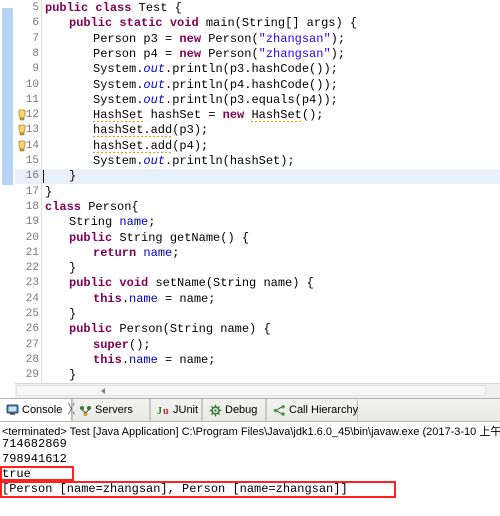 This screenshot has height=516, width=500. I want to click on line-number: 6, so click(35, 23).